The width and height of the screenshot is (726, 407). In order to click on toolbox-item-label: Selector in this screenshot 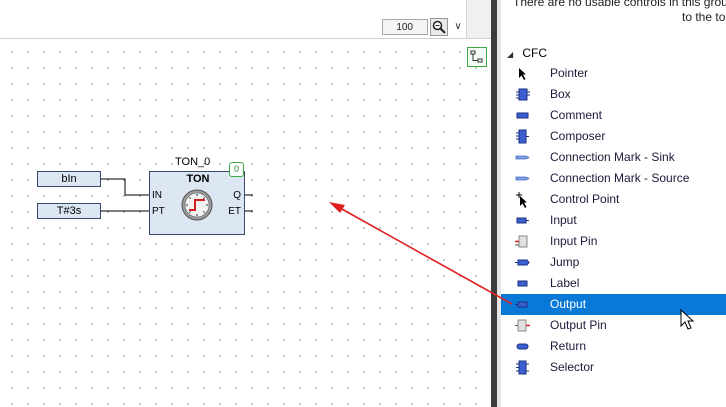, I will do `click(572, 367)`.